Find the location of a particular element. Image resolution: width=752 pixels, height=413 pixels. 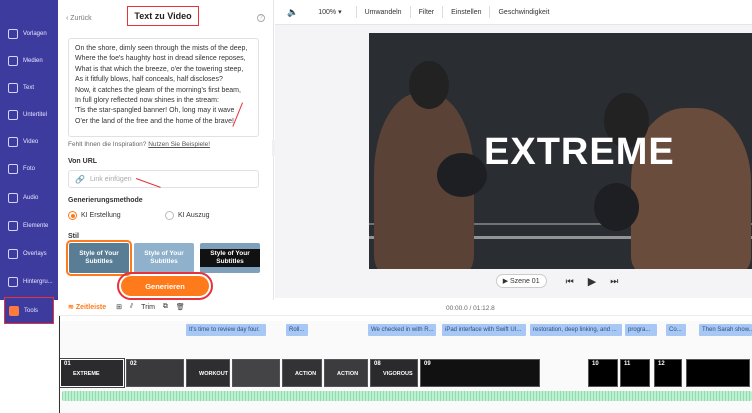

video-clip: 02 is located at coordinates (155, 373).